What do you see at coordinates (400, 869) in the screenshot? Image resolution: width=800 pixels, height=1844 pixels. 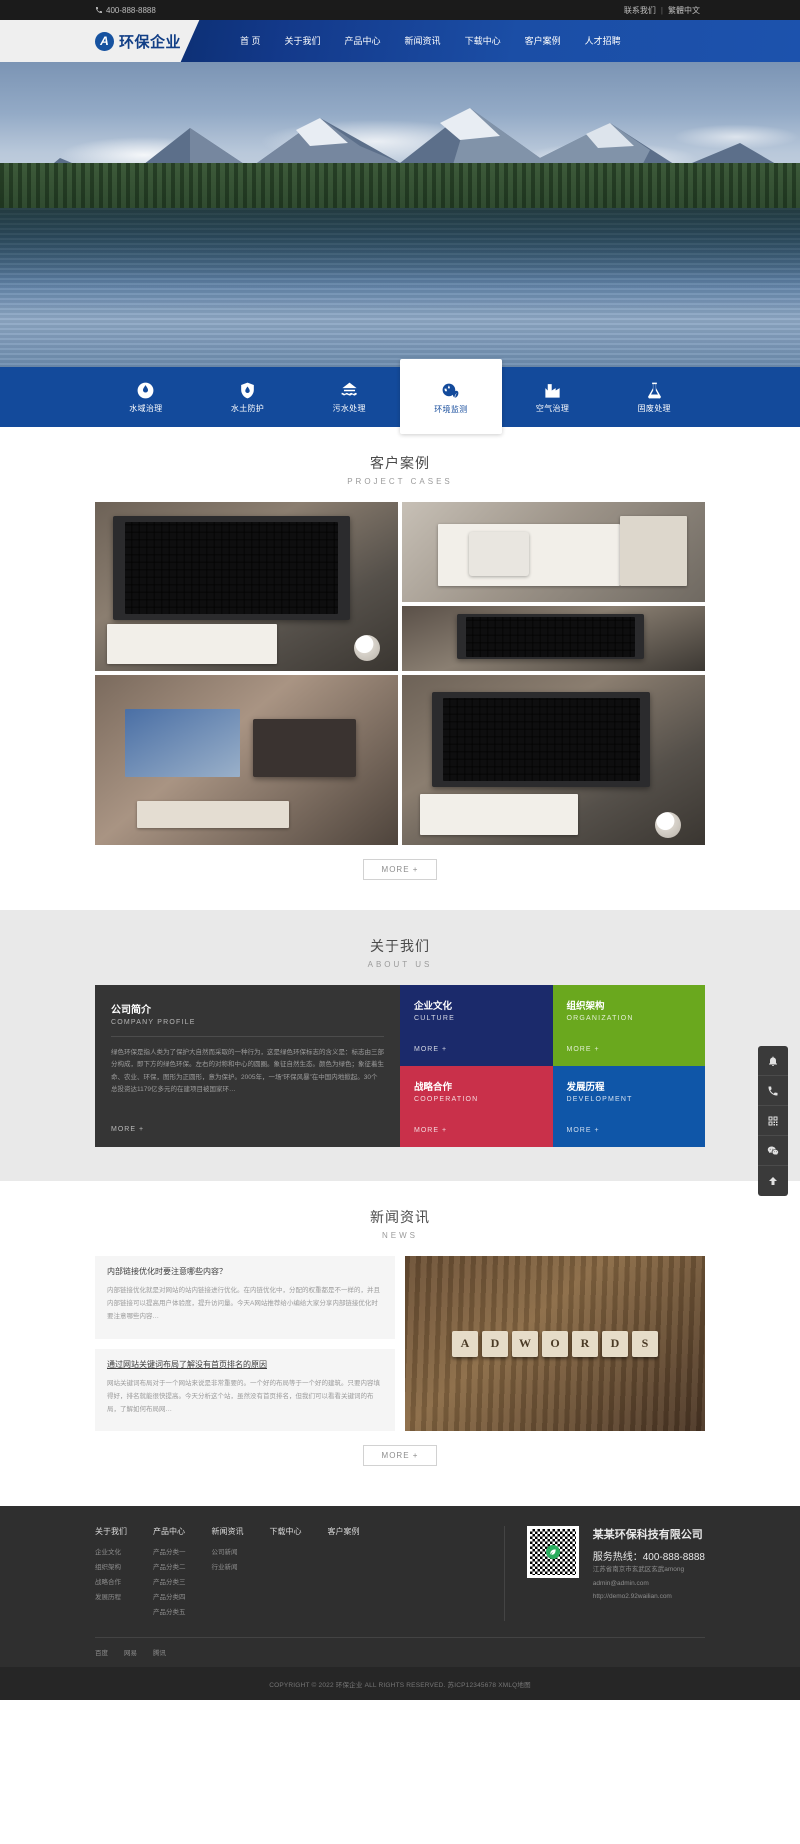 I see `cases-more-button: MORE +` at bounding box center [400, 869].